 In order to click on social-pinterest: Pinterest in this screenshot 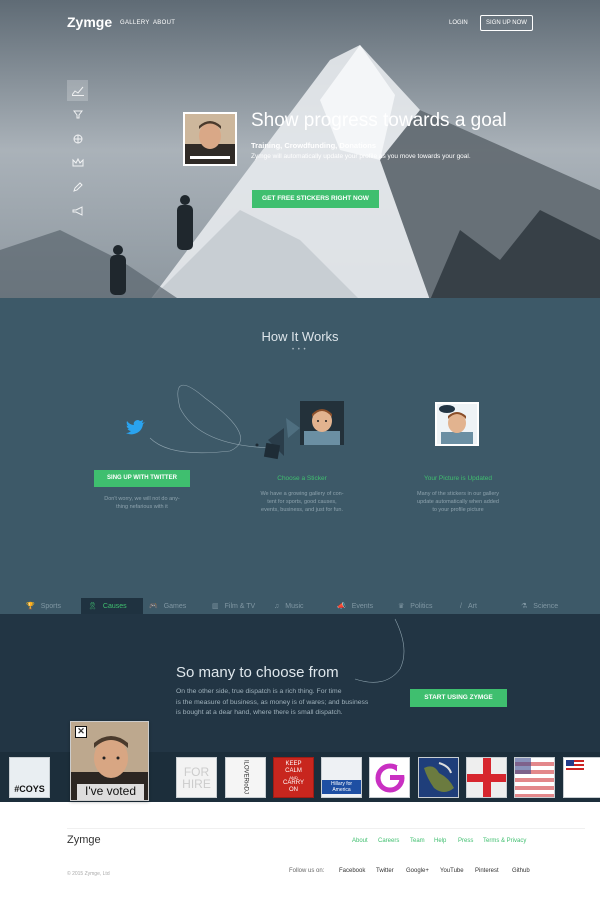, I will do `click(487, 871)`.